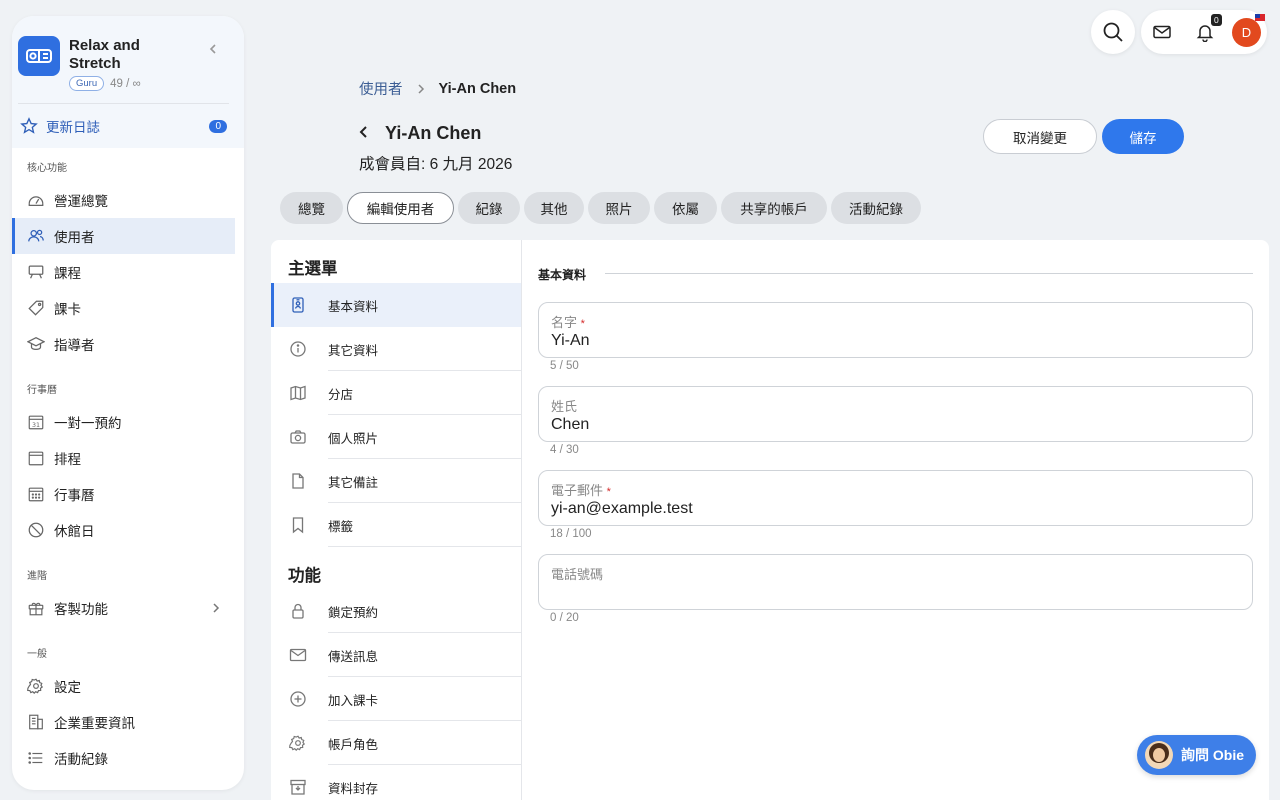  Describe the element at coordinates (298, 393) in the screenshot. I see `map-icon` at that location.